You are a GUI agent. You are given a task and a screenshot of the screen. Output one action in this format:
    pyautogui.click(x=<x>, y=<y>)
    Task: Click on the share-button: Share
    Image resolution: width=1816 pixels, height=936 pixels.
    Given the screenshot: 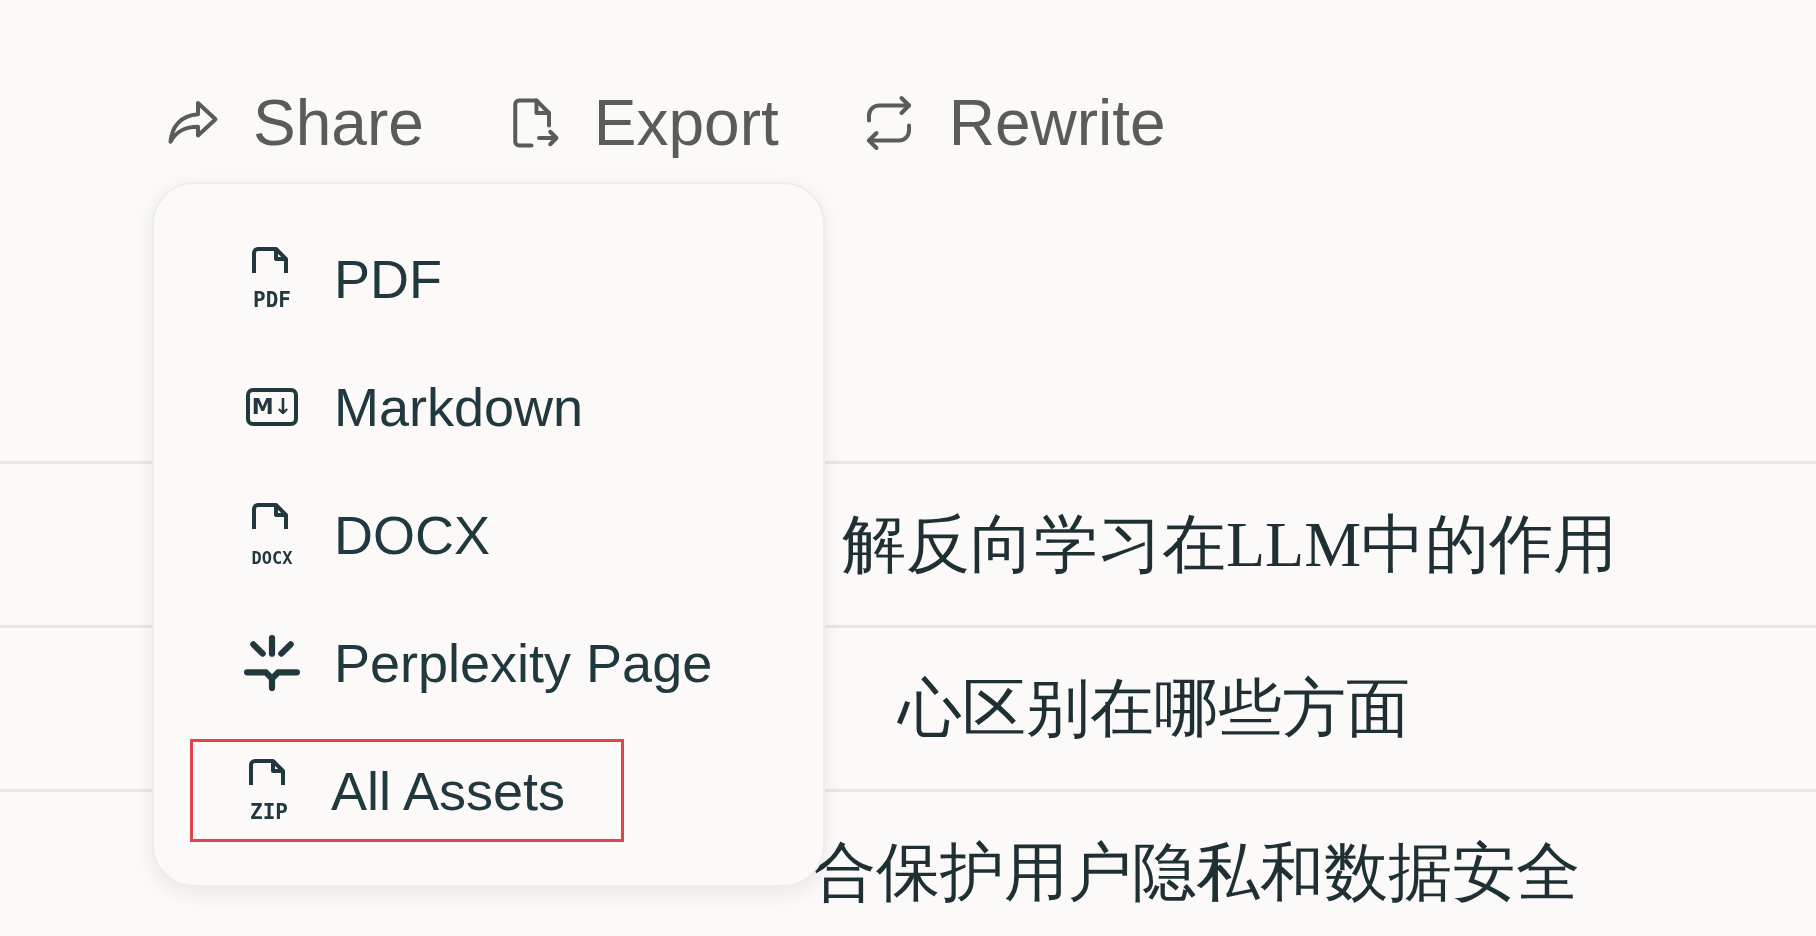 What is the action you would take?
    pyautogui.click(x=293, y=123)
    